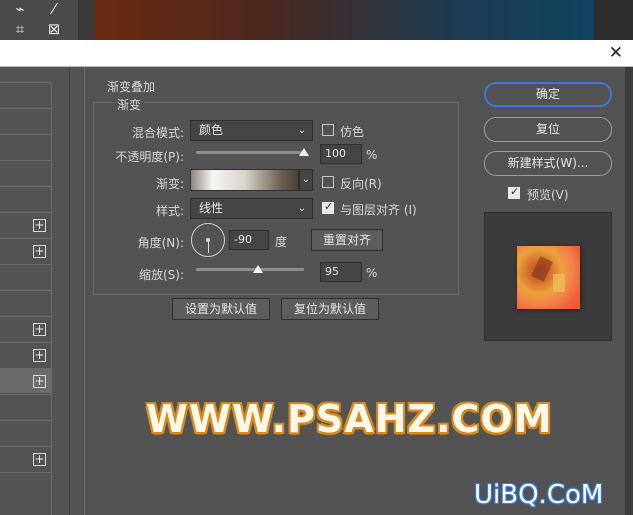 This screenshot has width=633, height=515. I want to click on set-default-button: 设置为默认值, so click(221, 309).